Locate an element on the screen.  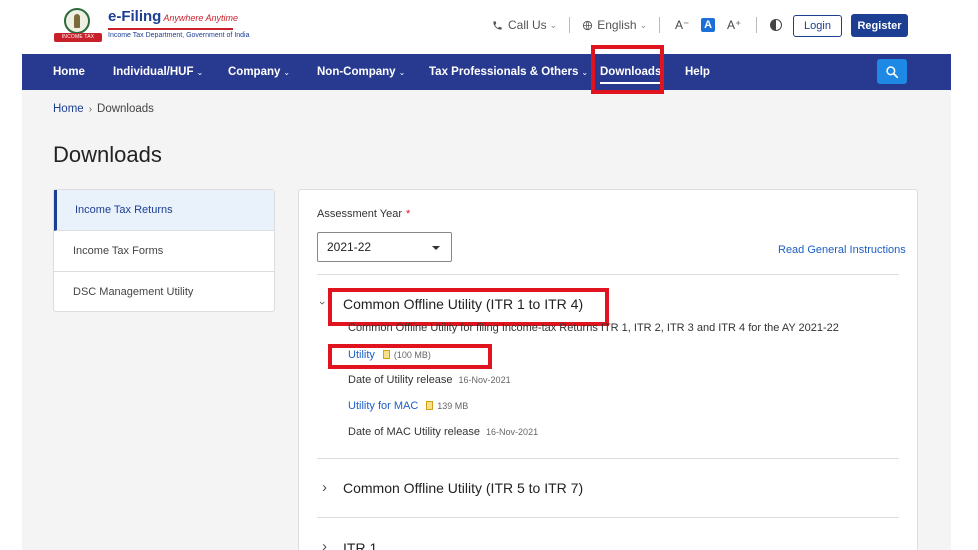
sidebar-item-income-tax-forms: Income Tax Forms is located at coordinates (164, 251).